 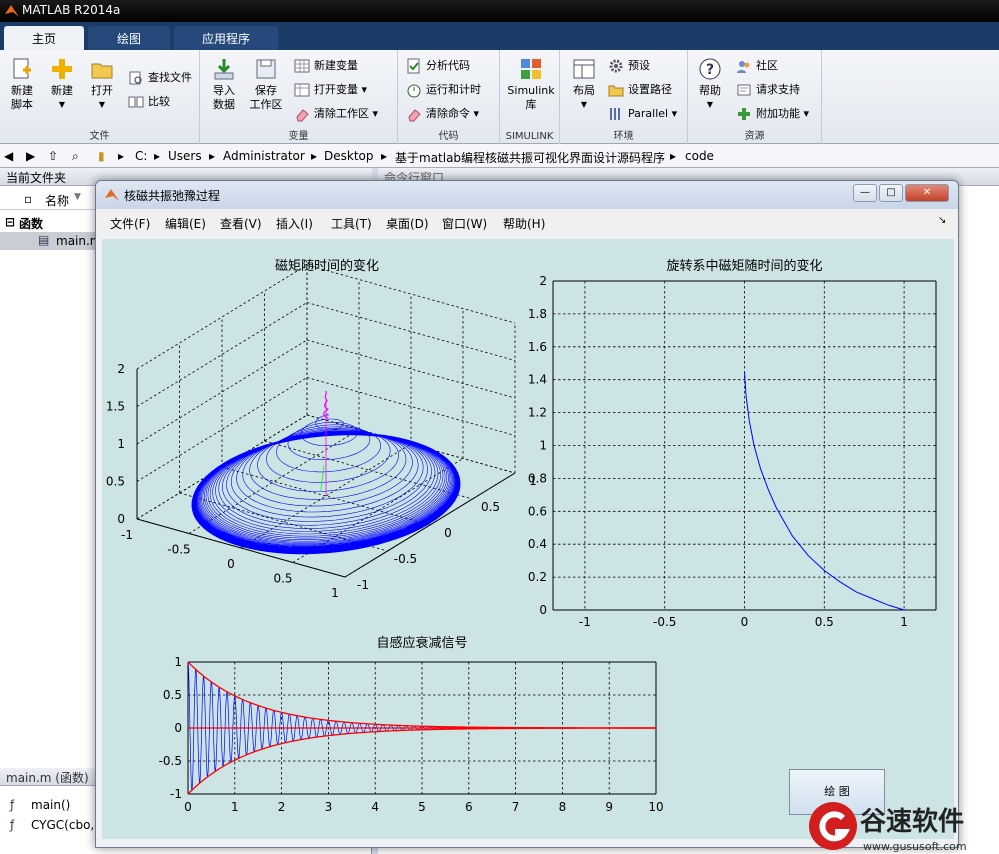 I want to click on new-script-button: 新建 脚本, so click(x=22, y=84).